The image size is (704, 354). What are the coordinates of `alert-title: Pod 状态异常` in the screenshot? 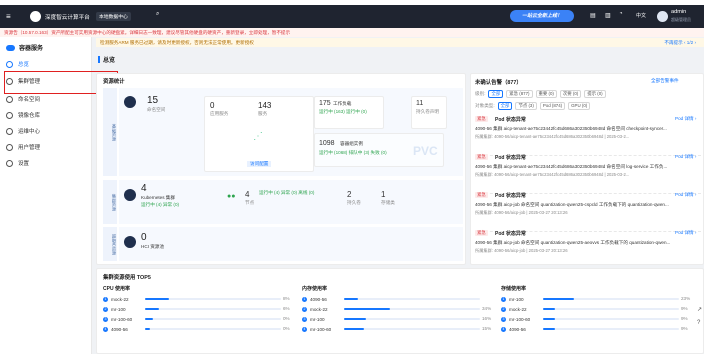 It's located at (510, 158).